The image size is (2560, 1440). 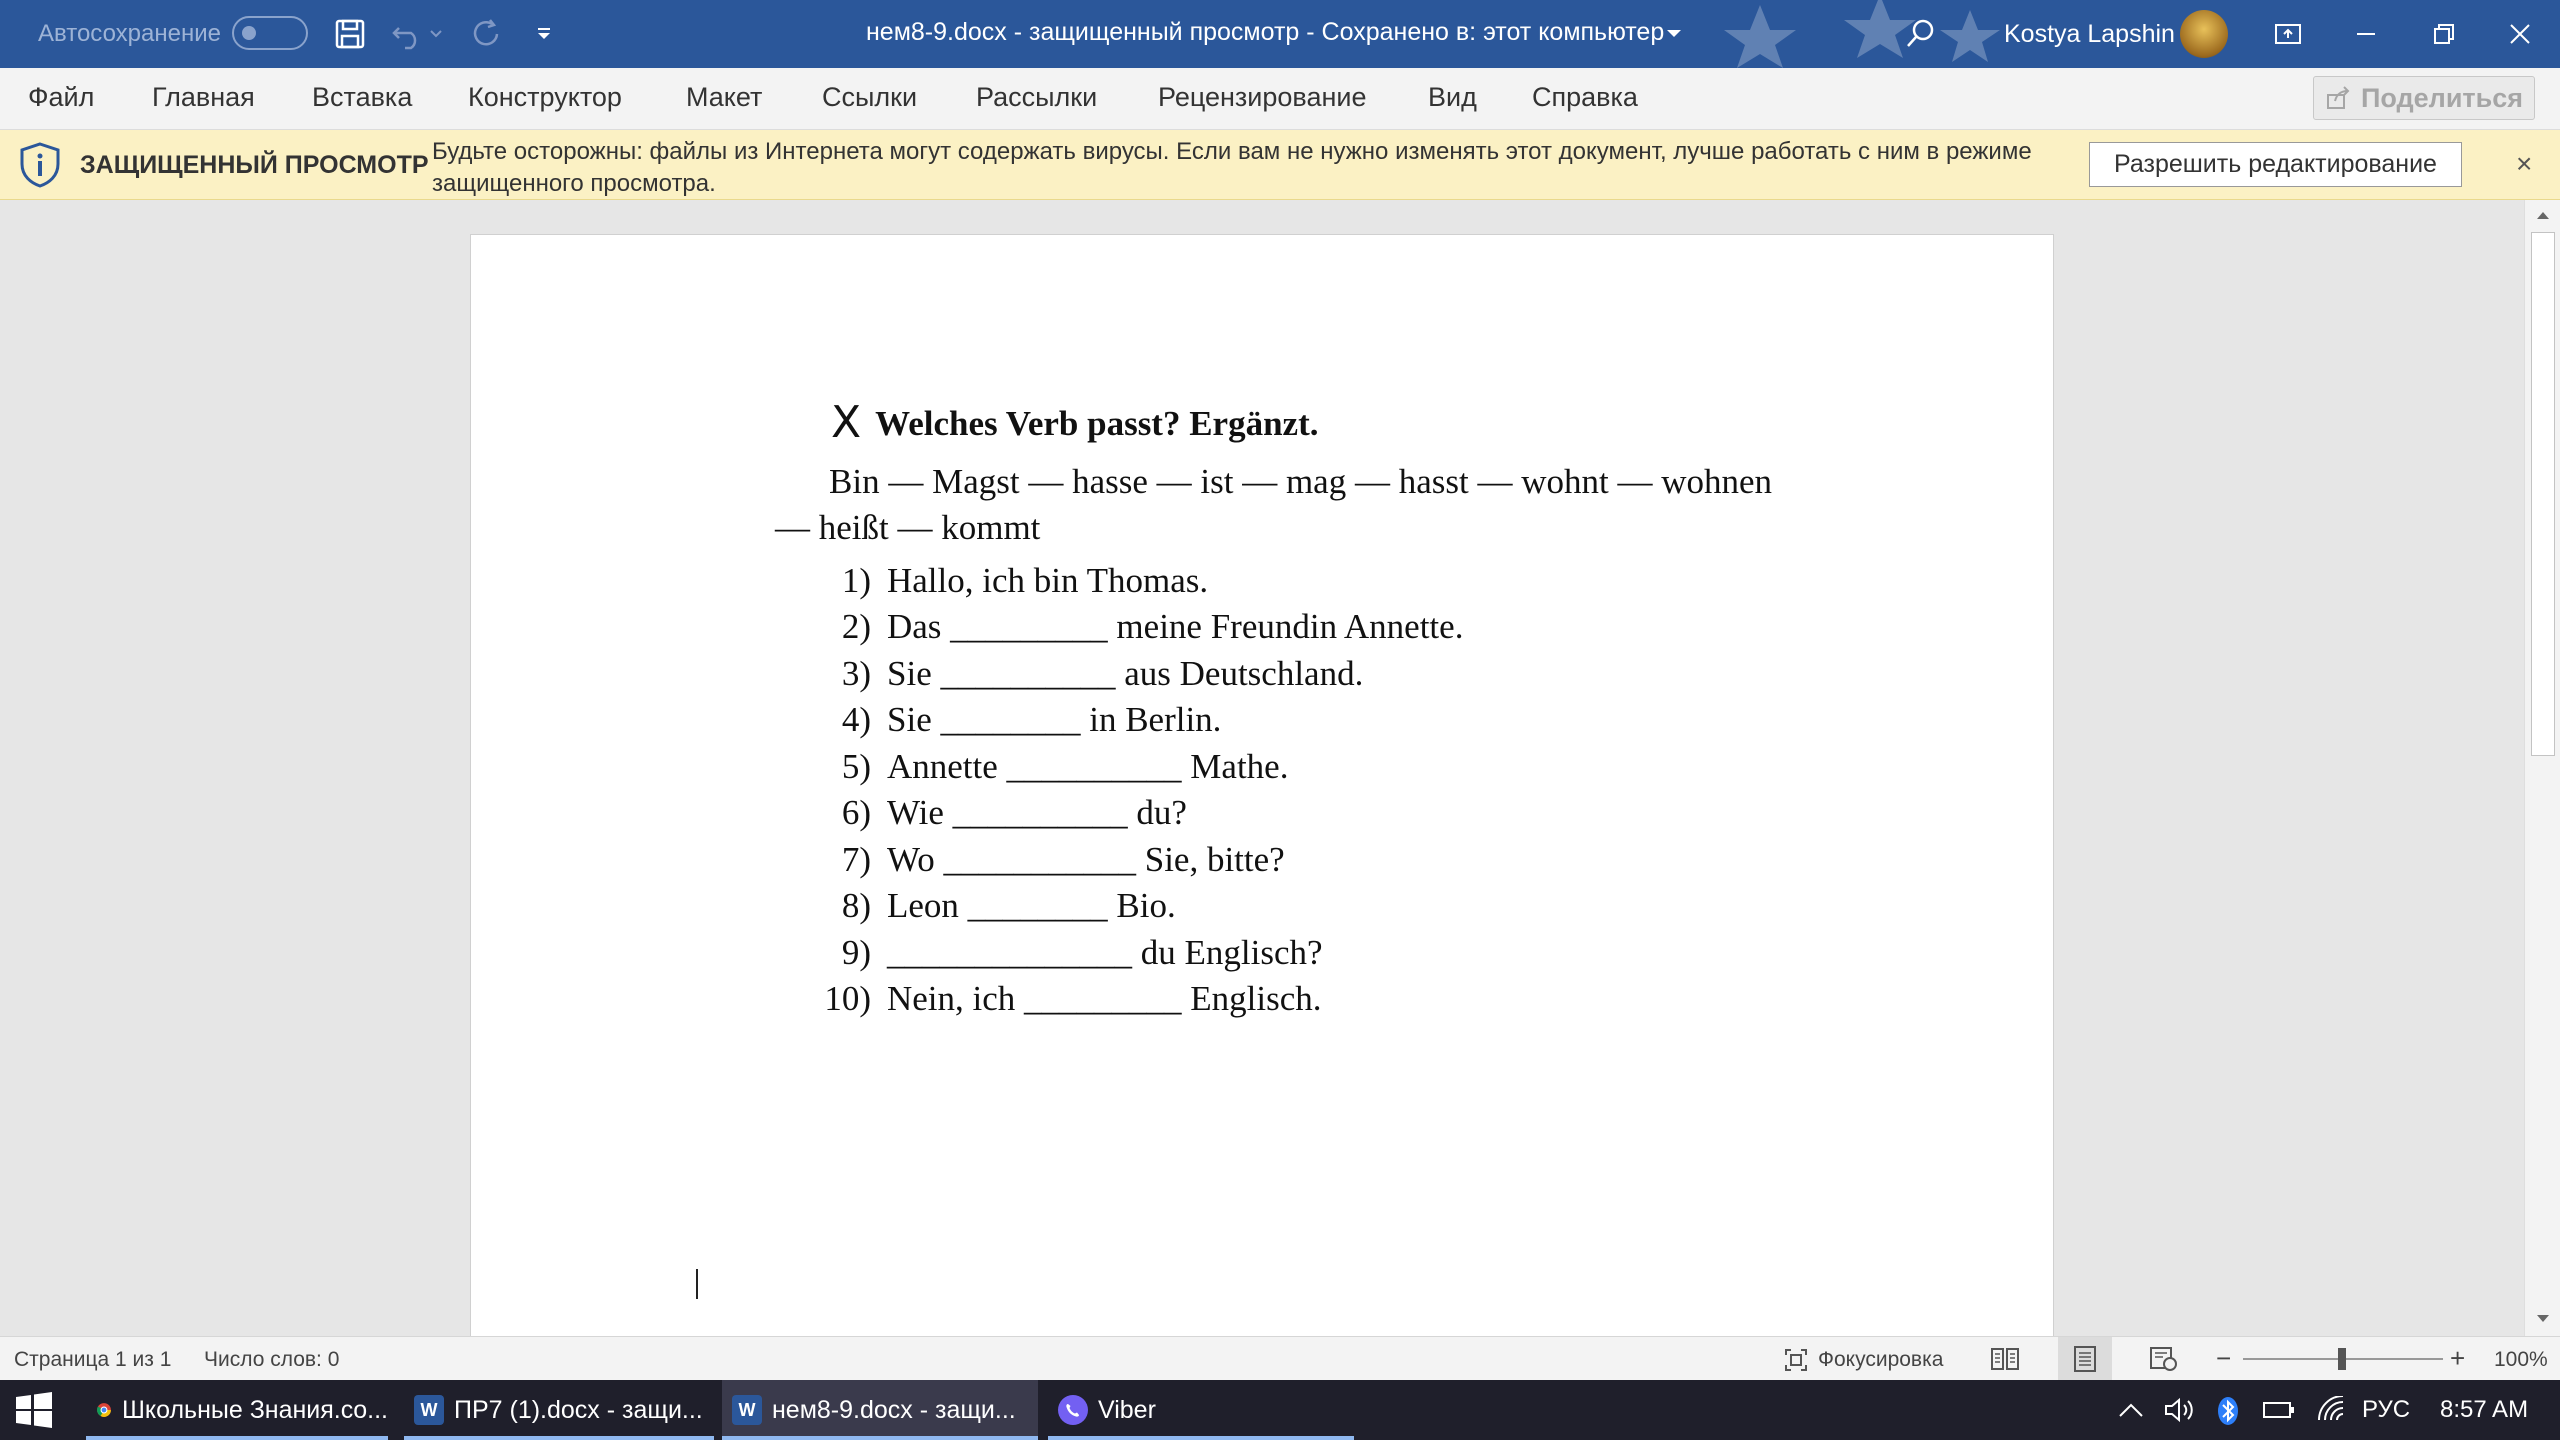 What do you see at coordinates (545, 97) in the screenshot?
I see `menu-design: Конструктор` at bounding box center [545, 97].